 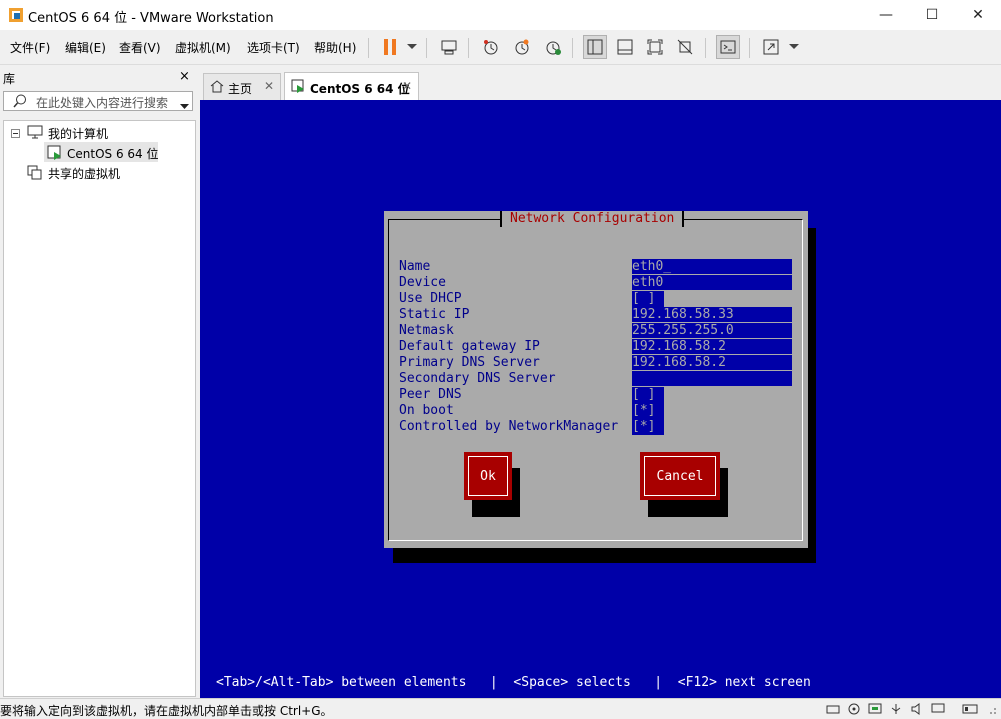 What do you see at coordinates (509, 426) in the screenshot?
I see `field-label-nm-controlled: Controlled by NetworkManager` at bounding box center [509, 426].